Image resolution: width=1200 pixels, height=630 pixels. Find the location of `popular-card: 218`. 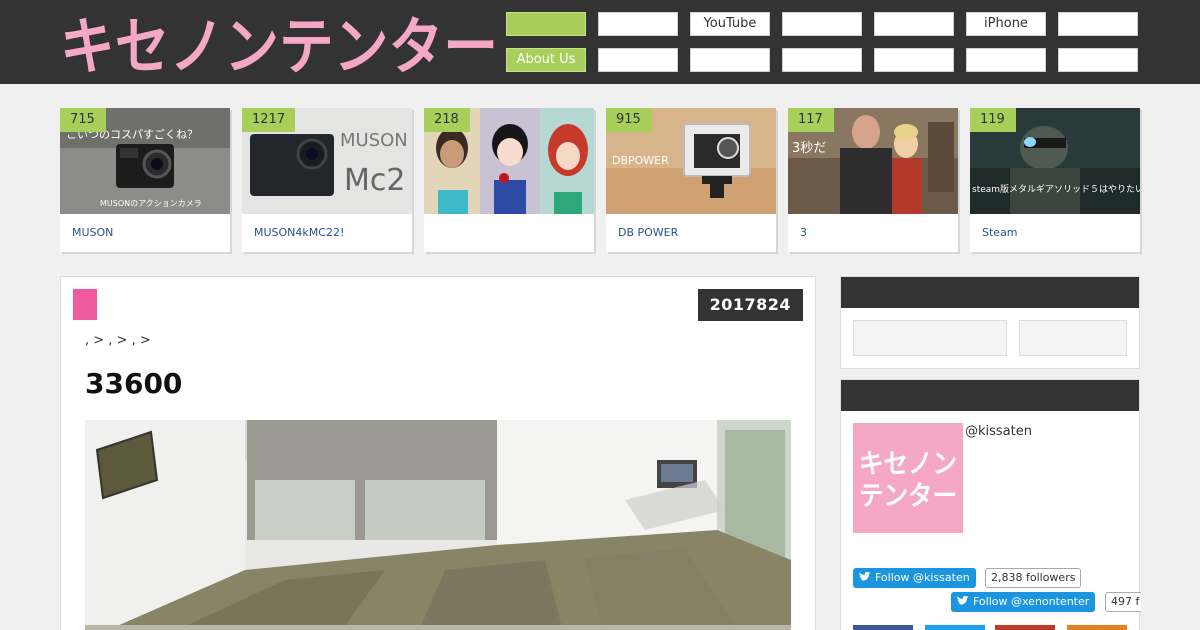

popular-card: 218 is located at coordinates (509, 180).